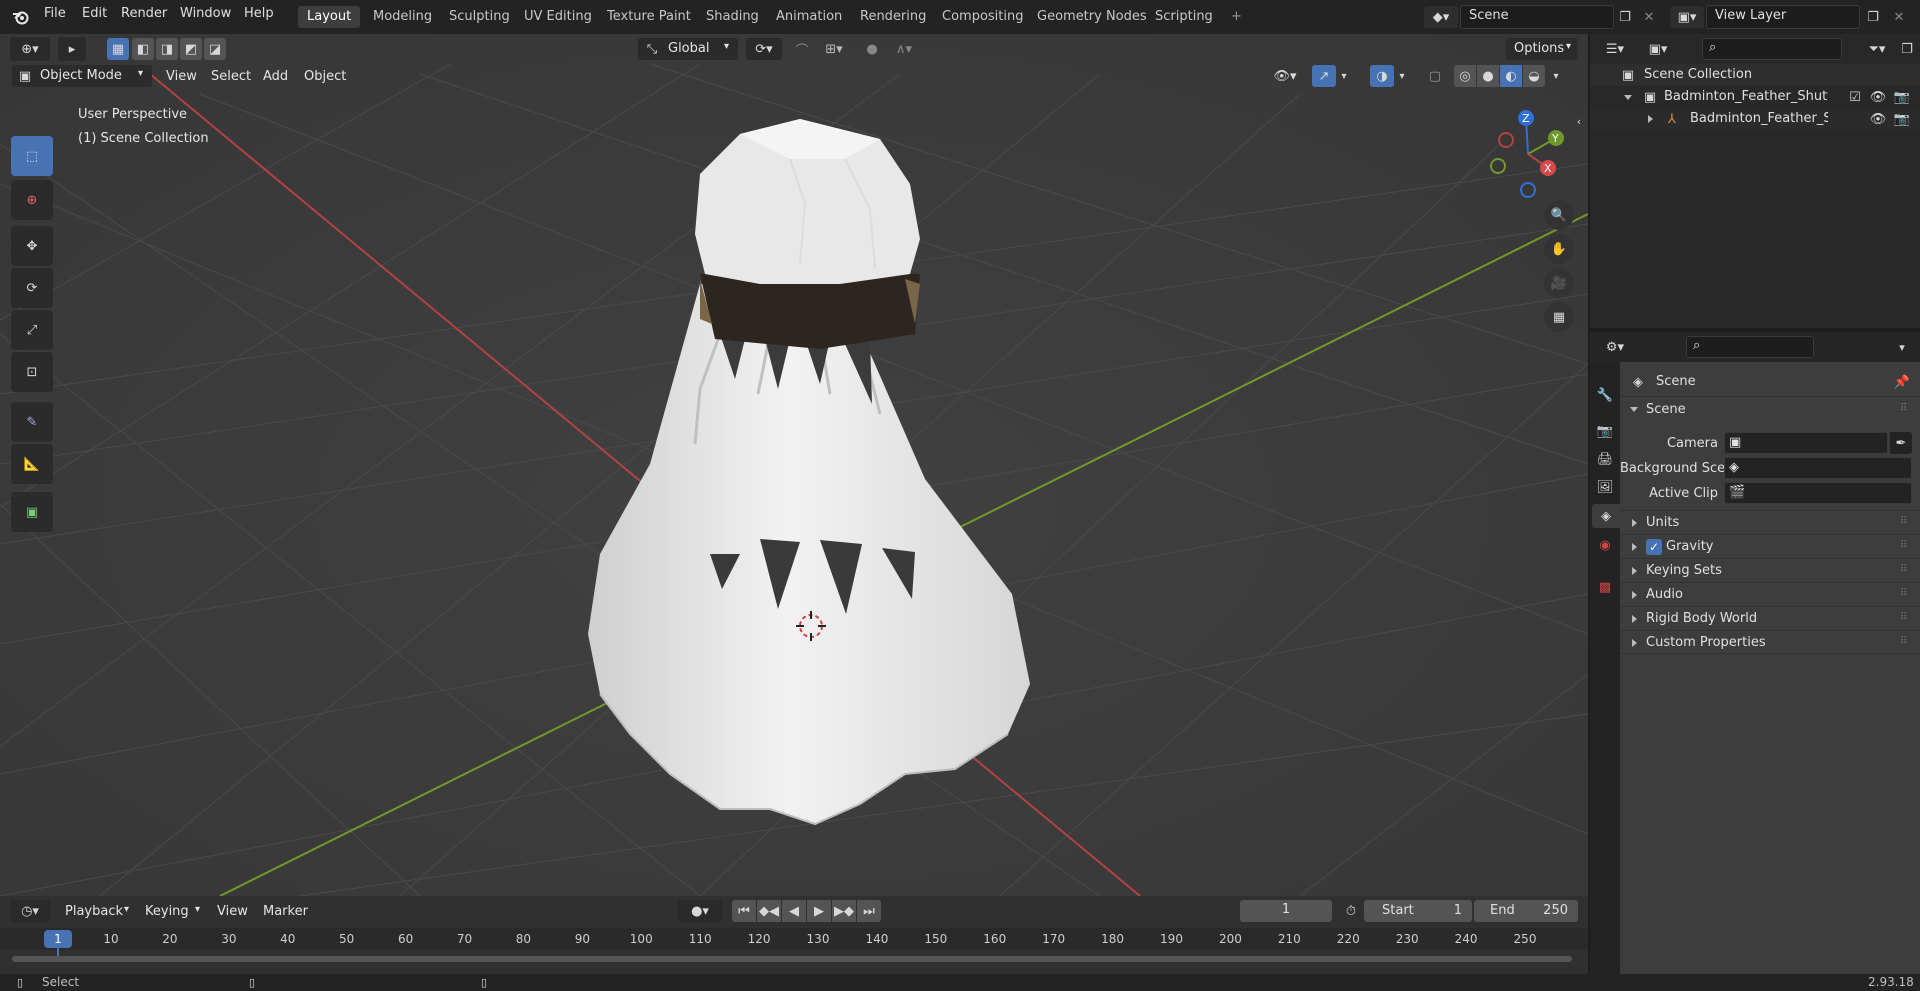 The image size is (1920, 991). What do you see at coordinates (1750, 347) in the screenshot?
I see `properties-search-input: ⌕` at bounding box center [1750, 347].